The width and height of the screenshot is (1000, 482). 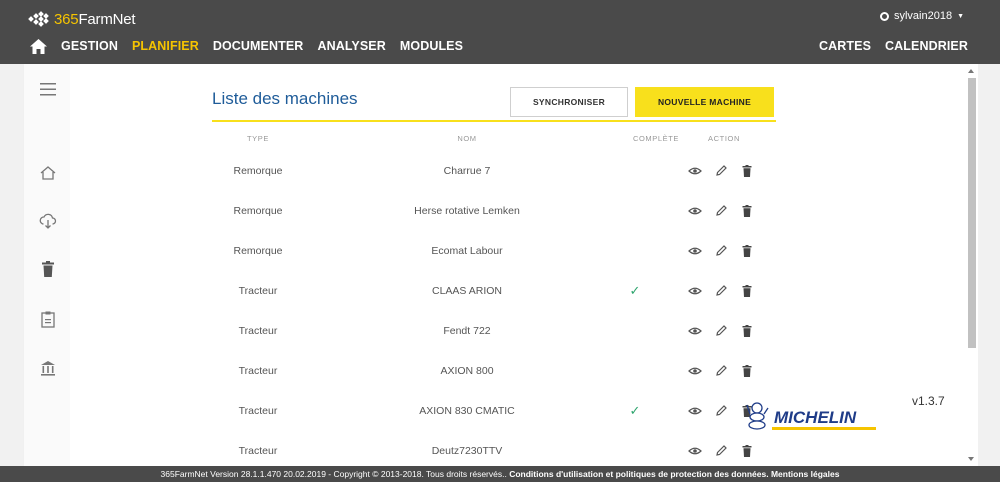 What do you see at coordinates (351, 46) in the screenshot?
I see `nav-analyser: ANALYSER` at bounding box center [351, 46].